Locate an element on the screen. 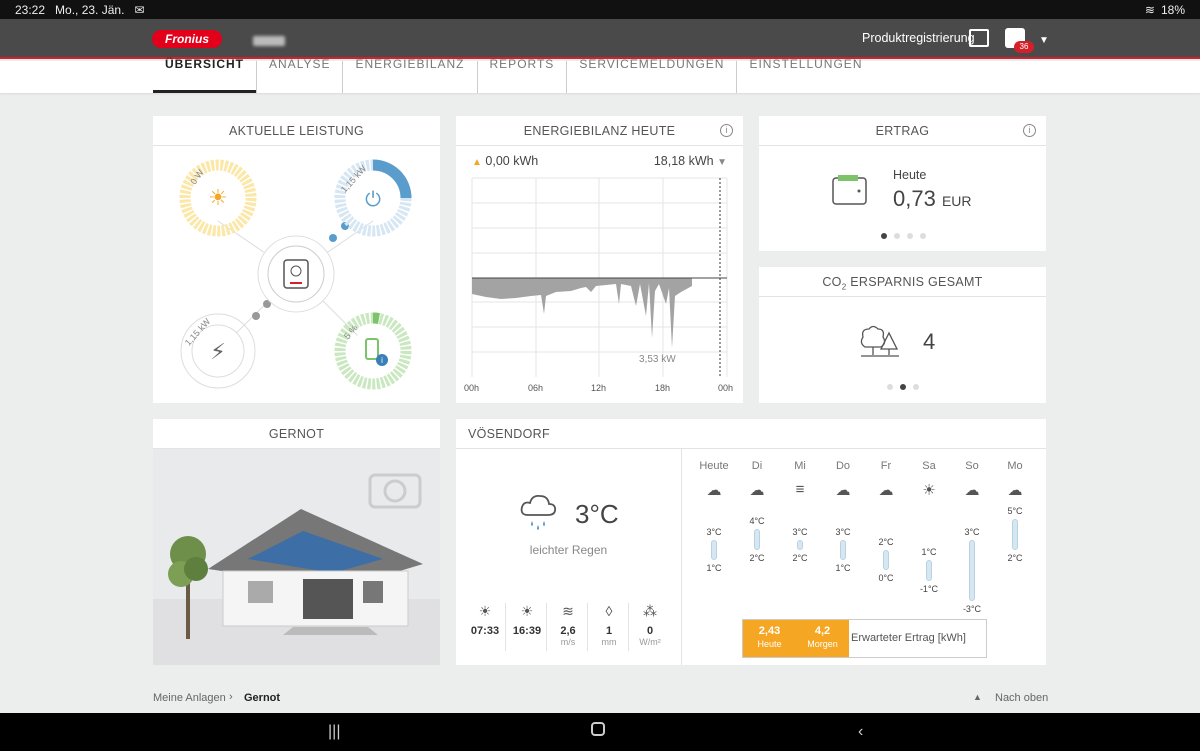  yield-pager is located at coordinates (903, 236).